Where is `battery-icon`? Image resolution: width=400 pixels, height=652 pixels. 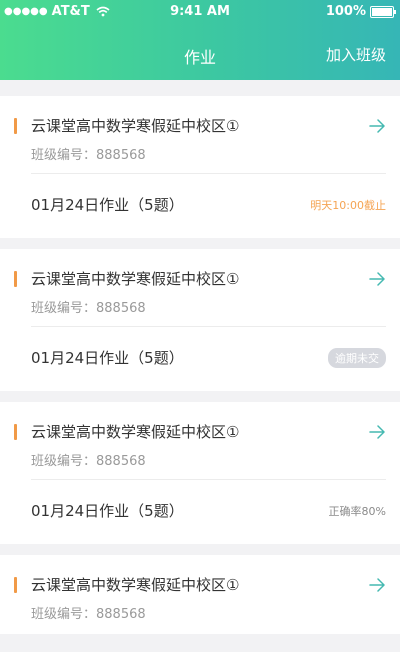 battery-icon is located at coordinates (383, 11).